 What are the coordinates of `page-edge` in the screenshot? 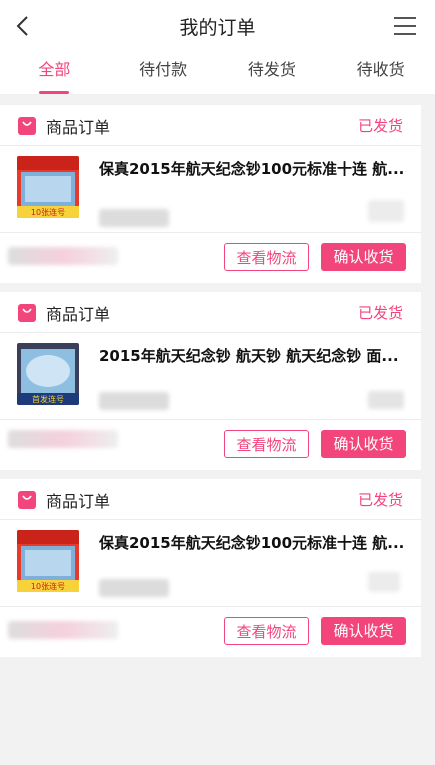 It's located at (428, 429).